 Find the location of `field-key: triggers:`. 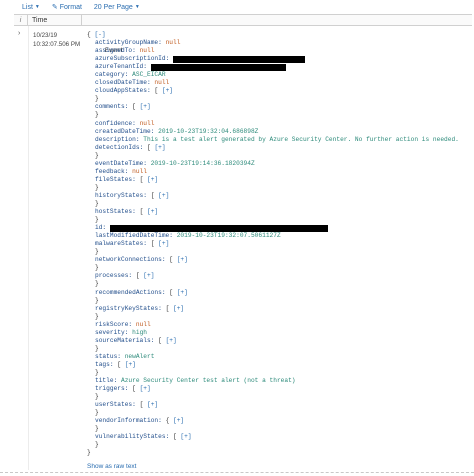

field-key: triggers: is located at coordinates (111, 389).